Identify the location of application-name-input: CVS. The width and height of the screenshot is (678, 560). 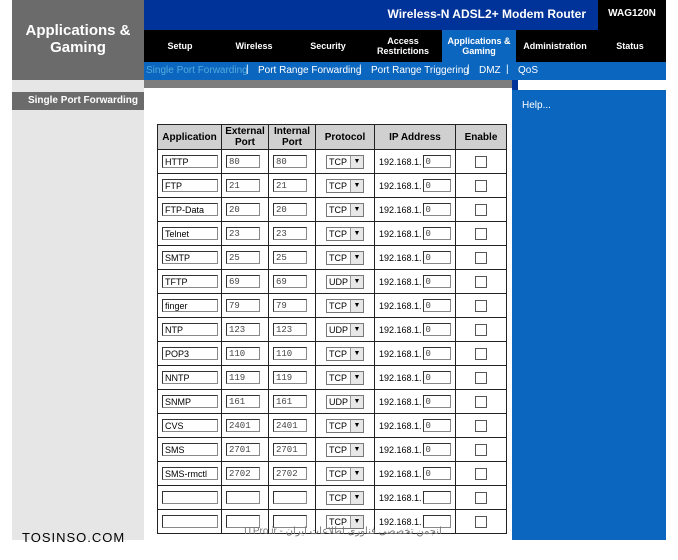
(190, 425).